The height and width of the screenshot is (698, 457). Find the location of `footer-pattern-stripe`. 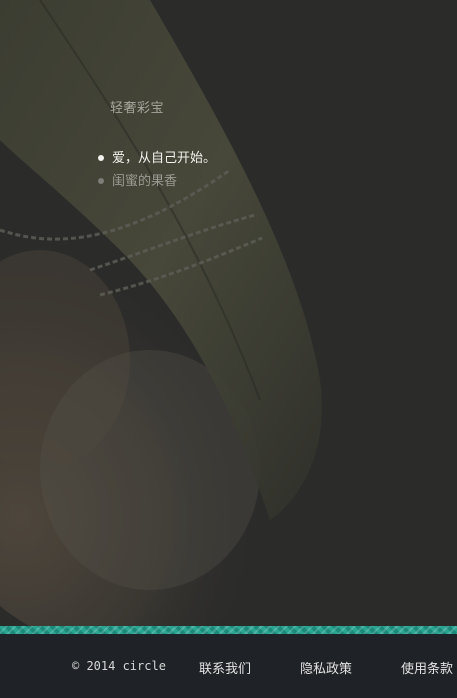

footer-pattern-stripe is located at coordinates (228, 630).